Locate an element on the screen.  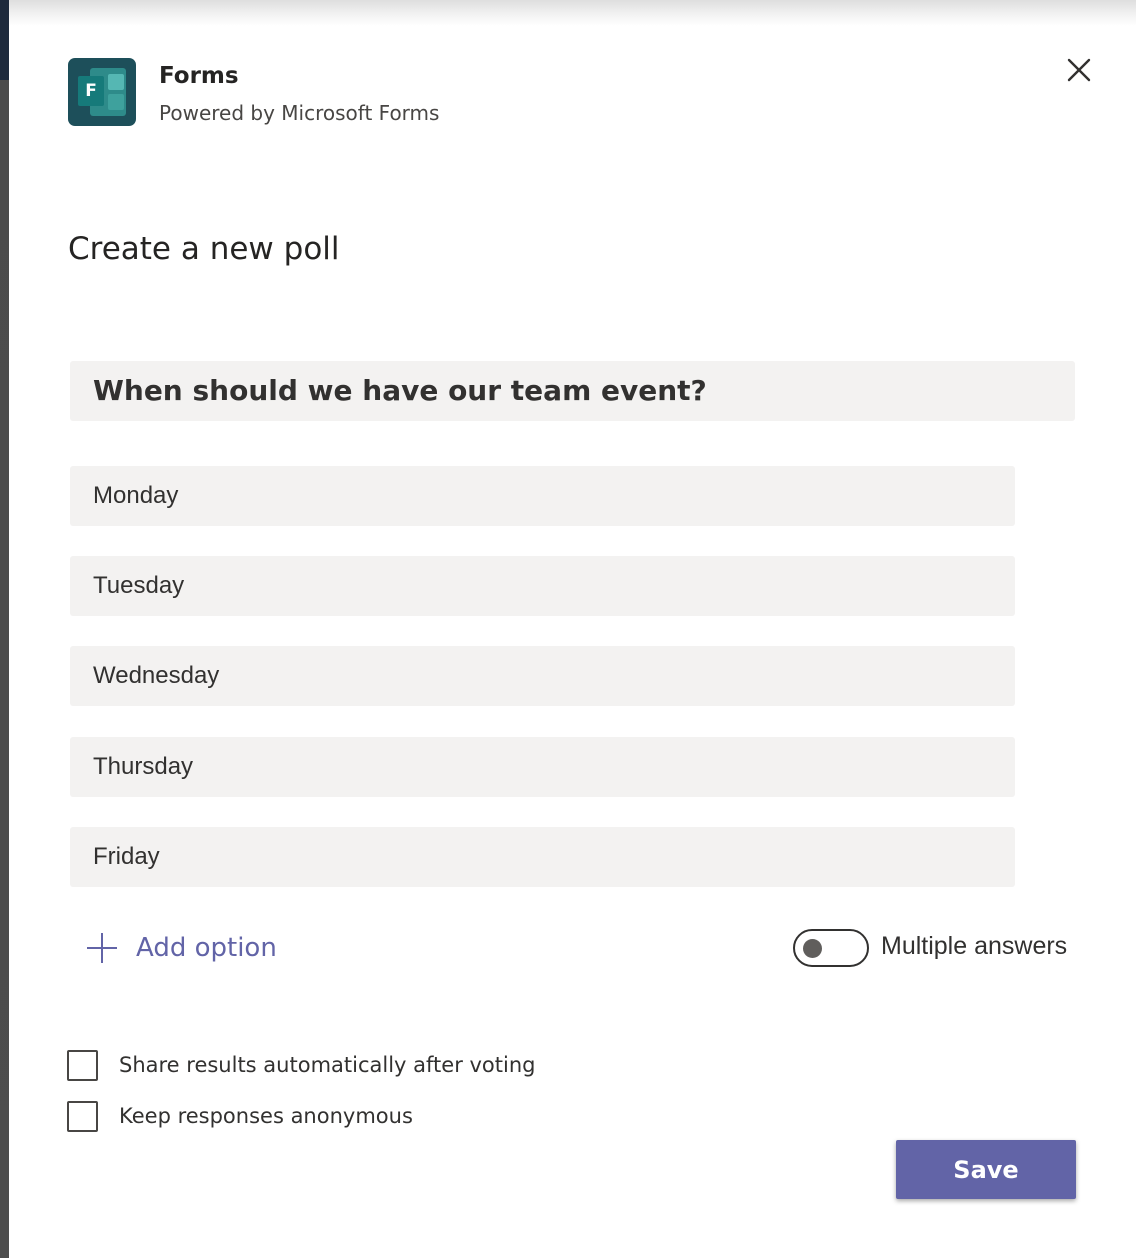
option-input-1: Monday is located at coordinates (542, 496).